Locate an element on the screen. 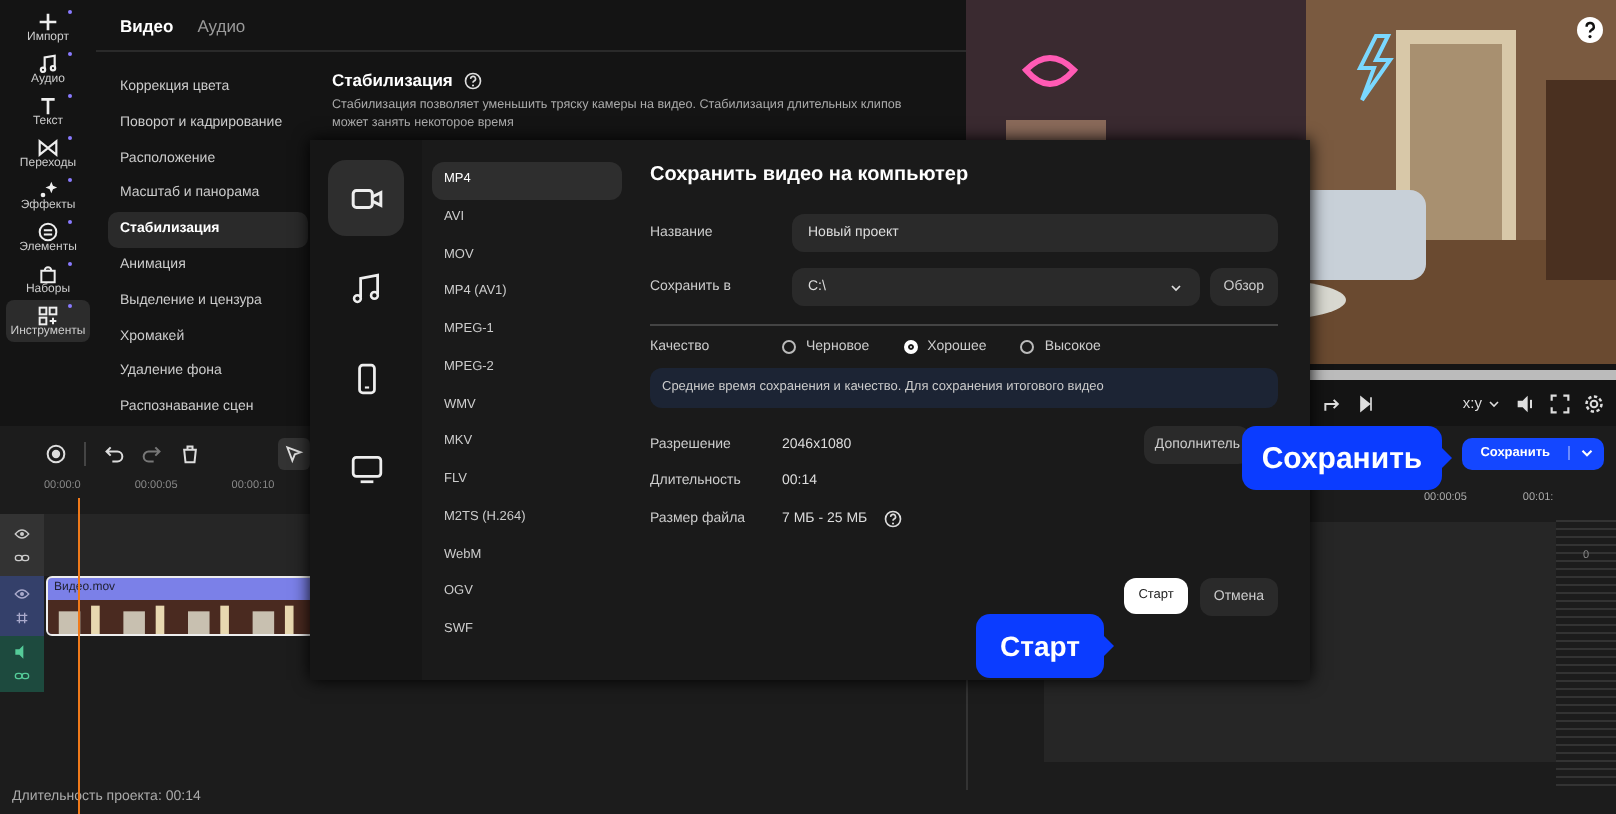 This screenshot has width=1616, height=814. callout: Сохранить is located at coordinates (1347, 458).